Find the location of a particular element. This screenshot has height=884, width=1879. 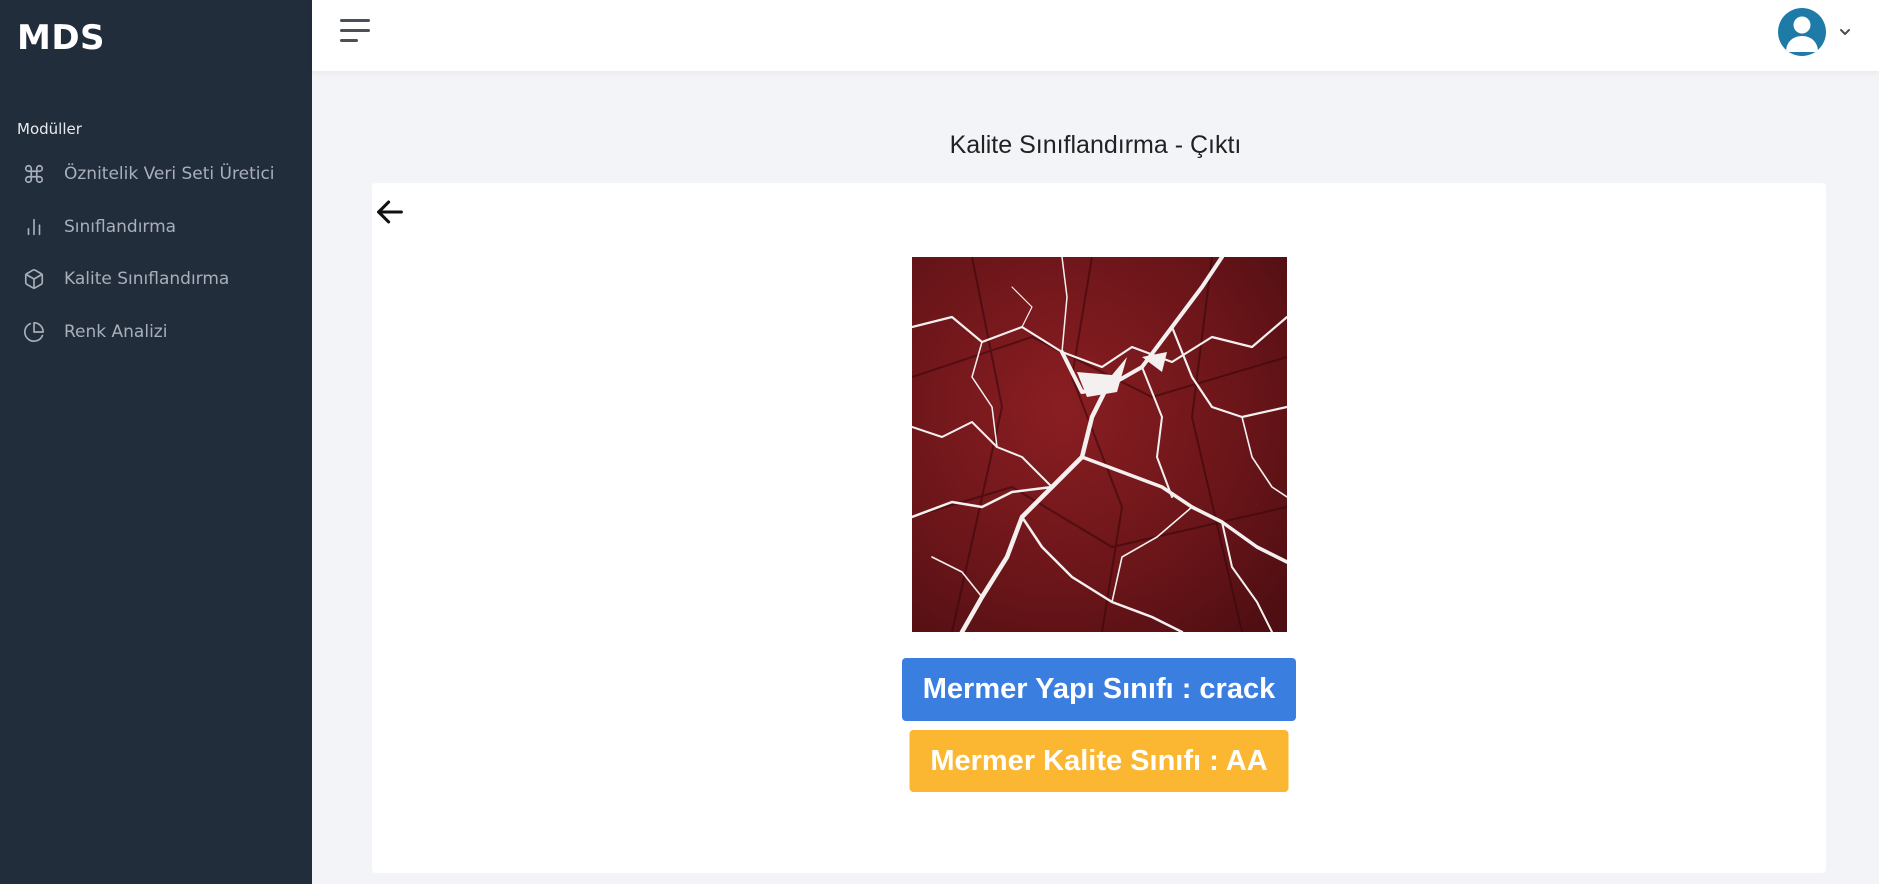

sidebar-item-label: Öznitelik Veri Seti Üretici is located at coordinates (169, 174).